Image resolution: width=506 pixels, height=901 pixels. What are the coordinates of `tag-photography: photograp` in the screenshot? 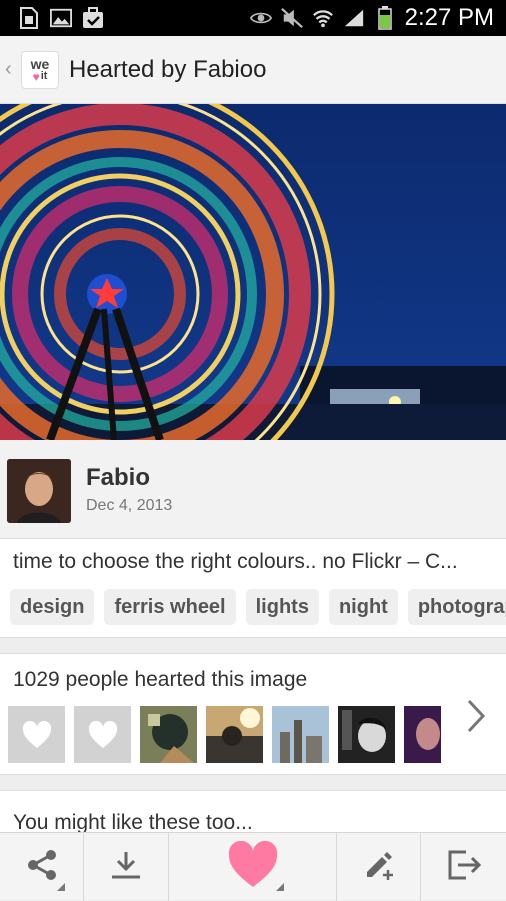 It's located at (456, 607).